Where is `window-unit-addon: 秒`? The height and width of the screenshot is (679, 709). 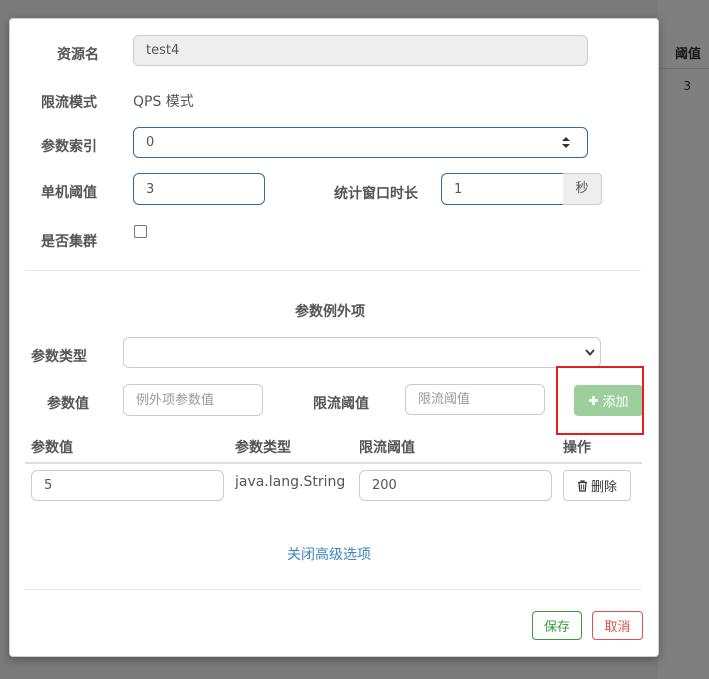 window-unit-addon: 秒 is located at coordinates (582, 189).